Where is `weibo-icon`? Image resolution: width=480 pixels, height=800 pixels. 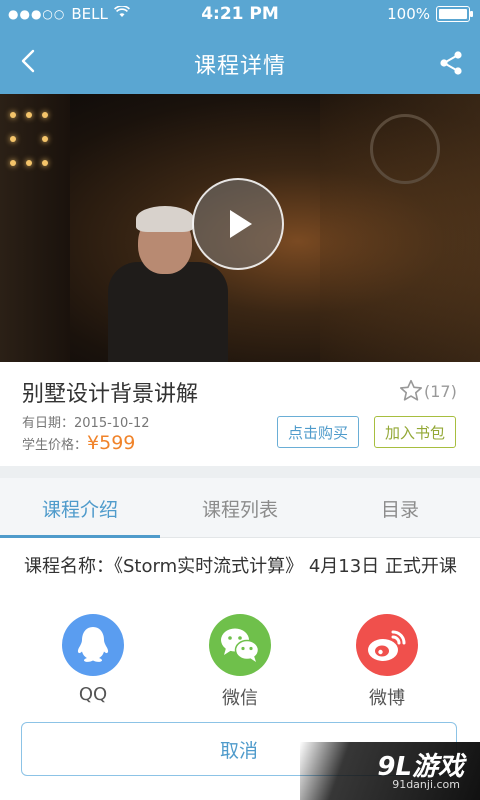
weibo-icon is located at coordinates (387, 645).